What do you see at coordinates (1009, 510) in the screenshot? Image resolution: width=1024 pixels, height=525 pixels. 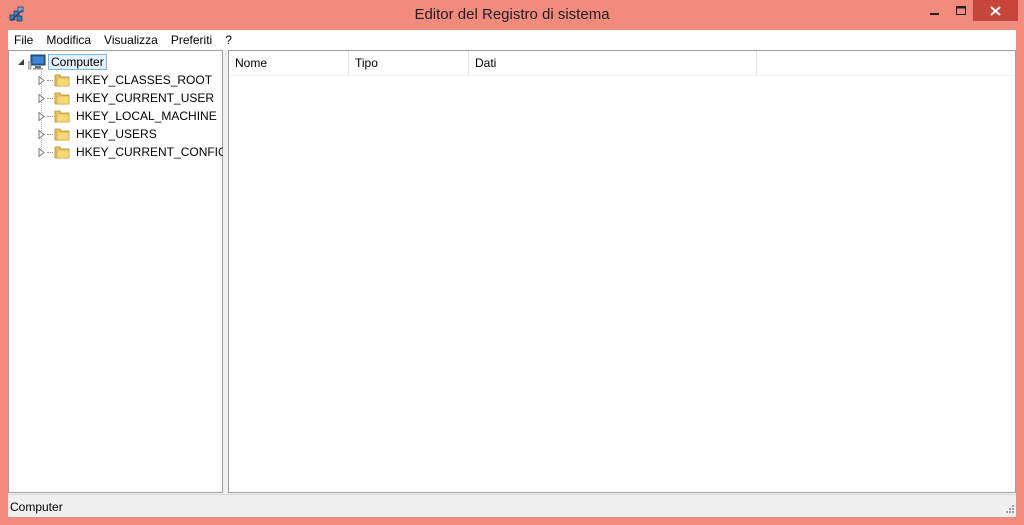 I see `resize-grip-icon` at bounding box center [1009, 510].